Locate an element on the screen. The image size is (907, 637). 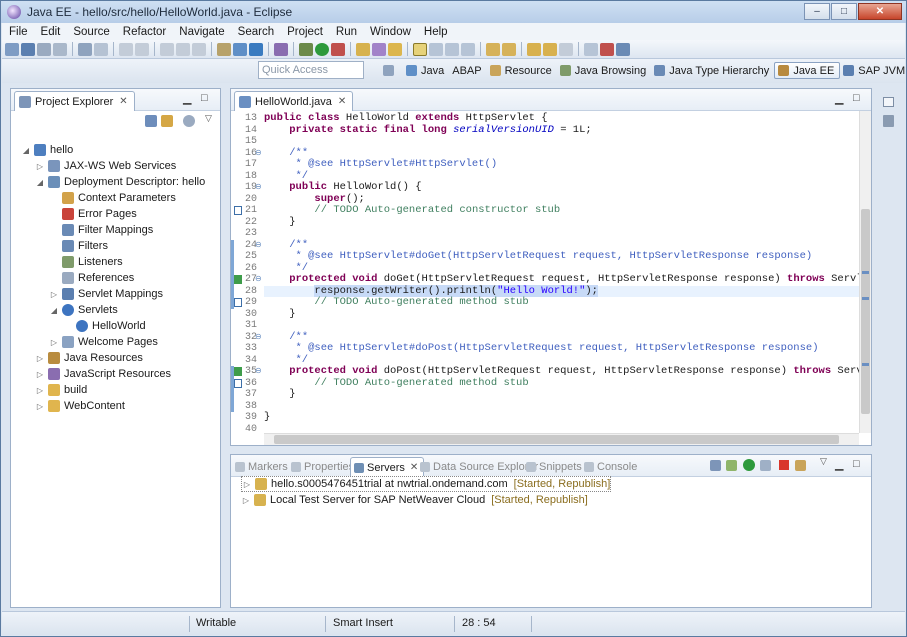
outline-icon is located at coordinates (888, 121).